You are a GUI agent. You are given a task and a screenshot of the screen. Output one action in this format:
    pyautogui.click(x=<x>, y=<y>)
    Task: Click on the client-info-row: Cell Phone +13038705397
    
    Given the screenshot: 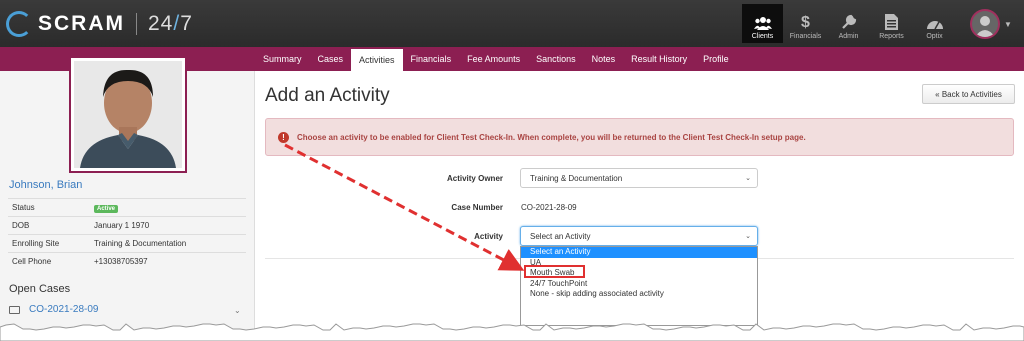 What is the action you would take?
    pyautogui.click(x=127, y=261)
    